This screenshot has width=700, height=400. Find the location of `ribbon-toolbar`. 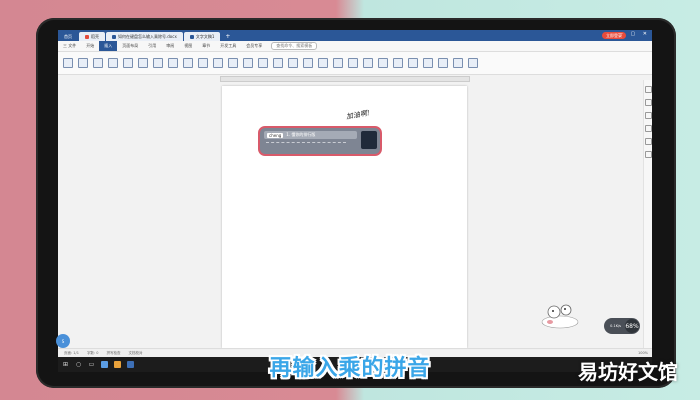

ribbon-toolbar is located at coordinates (355, 63).